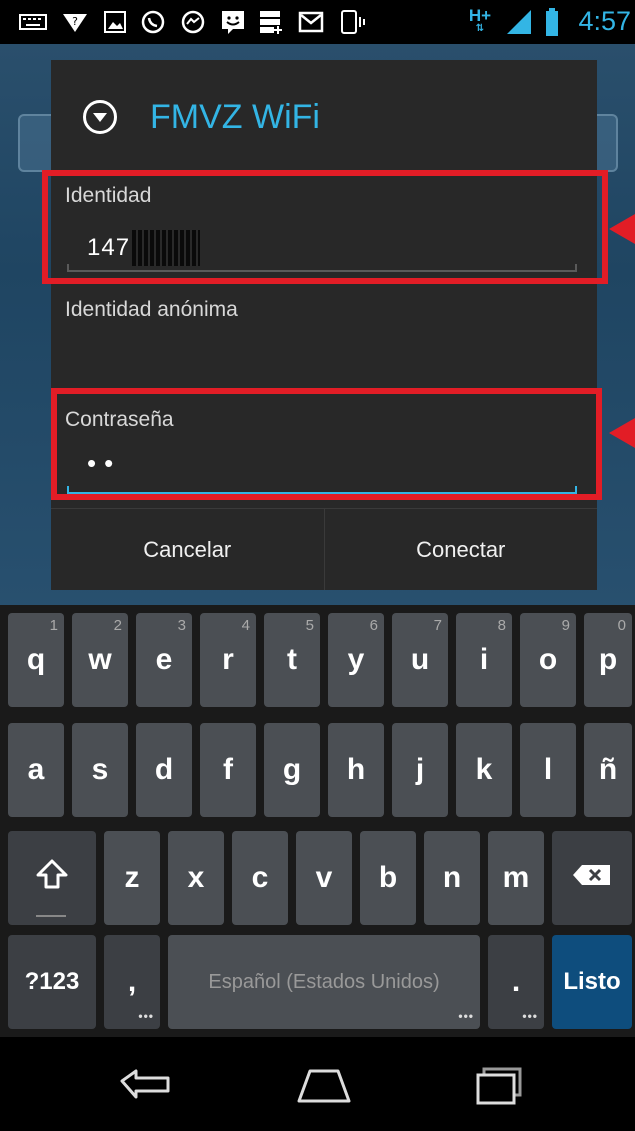 This screenshot has width=635, height=1131. Describe the element at coordinates (33, 22) in the screenshot. I see `keyboard-icon` at that location.